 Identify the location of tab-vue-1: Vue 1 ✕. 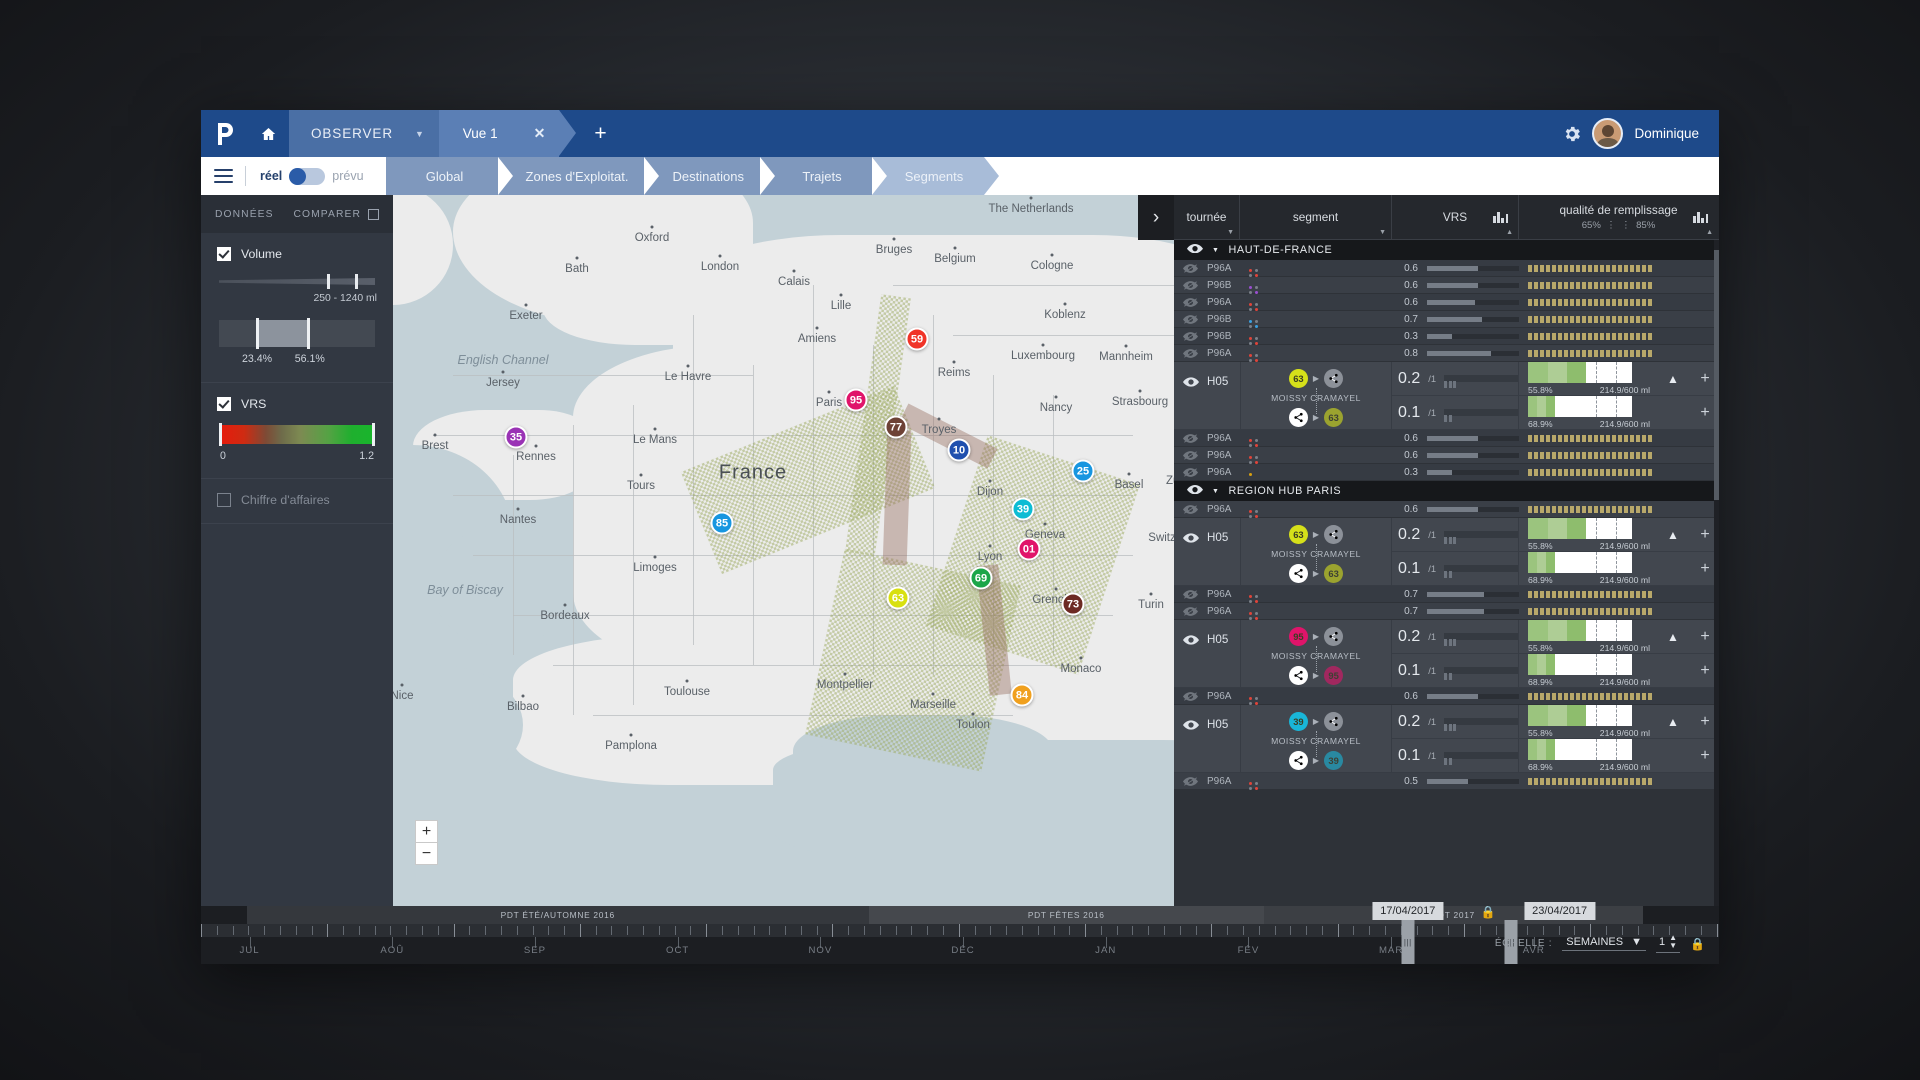
(507, 133).